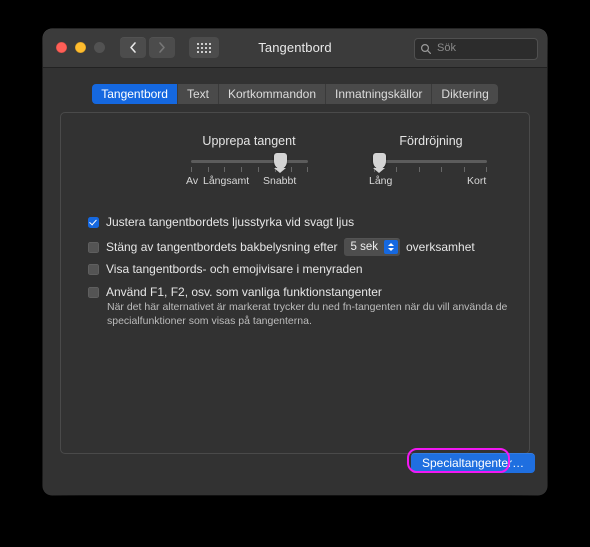 Image resolution: width=590 pixels, height=547 pixels. I want to click on tab-inmatningskallor: Inmatningskällor, so click(379, 94).